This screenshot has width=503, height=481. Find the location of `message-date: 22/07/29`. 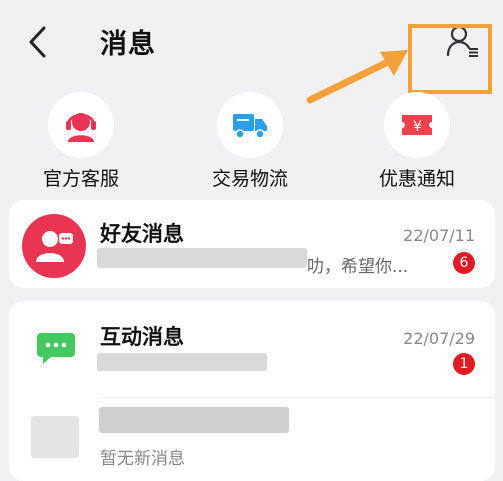

message-date: 22/07/29 is located at coordinates (439, 338).